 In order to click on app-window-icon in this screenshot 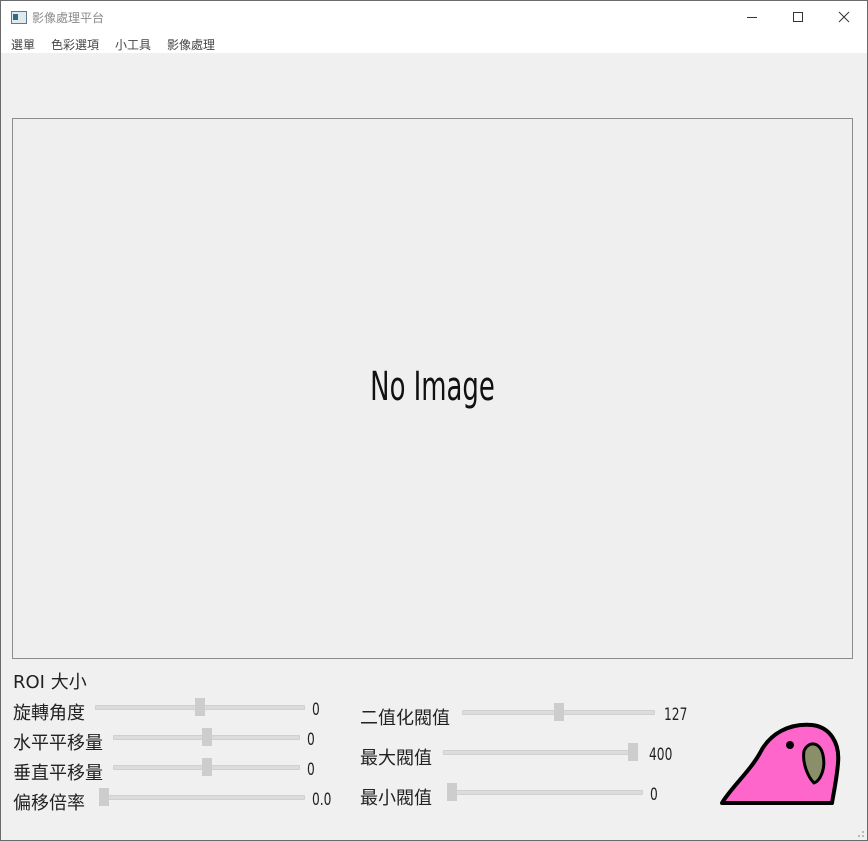, I will do `click(19, 17)`.